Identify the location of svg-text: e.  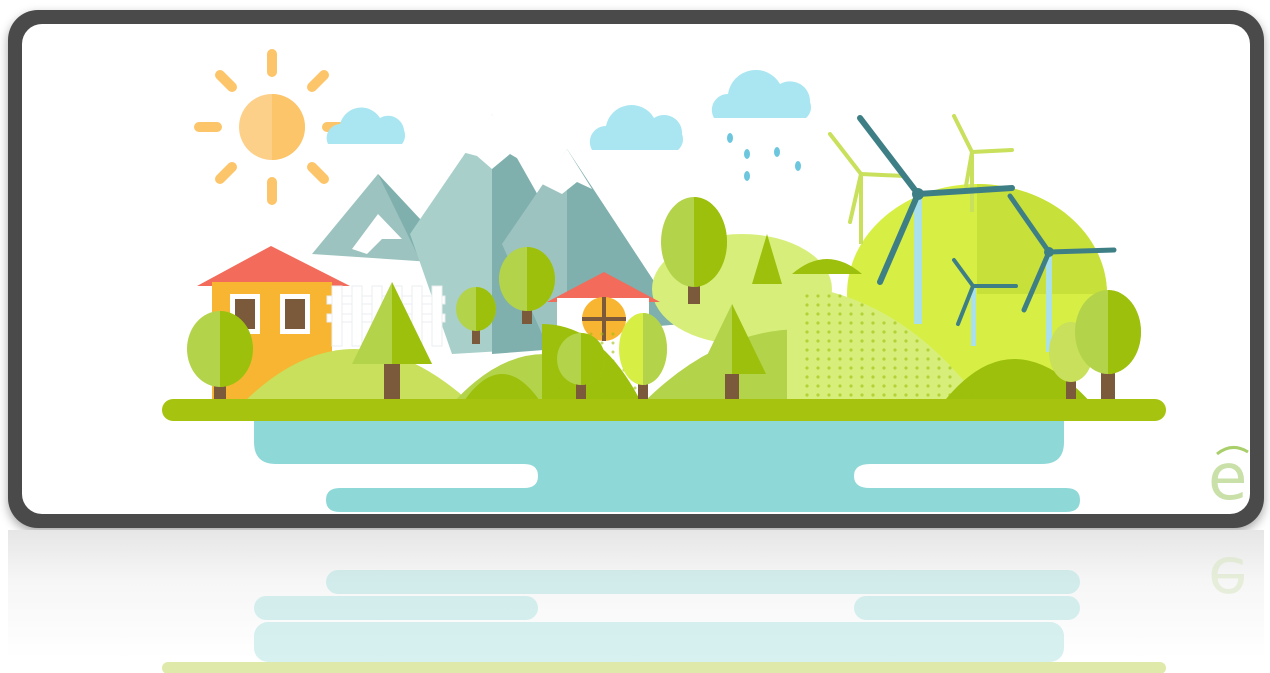
(1227, 477).